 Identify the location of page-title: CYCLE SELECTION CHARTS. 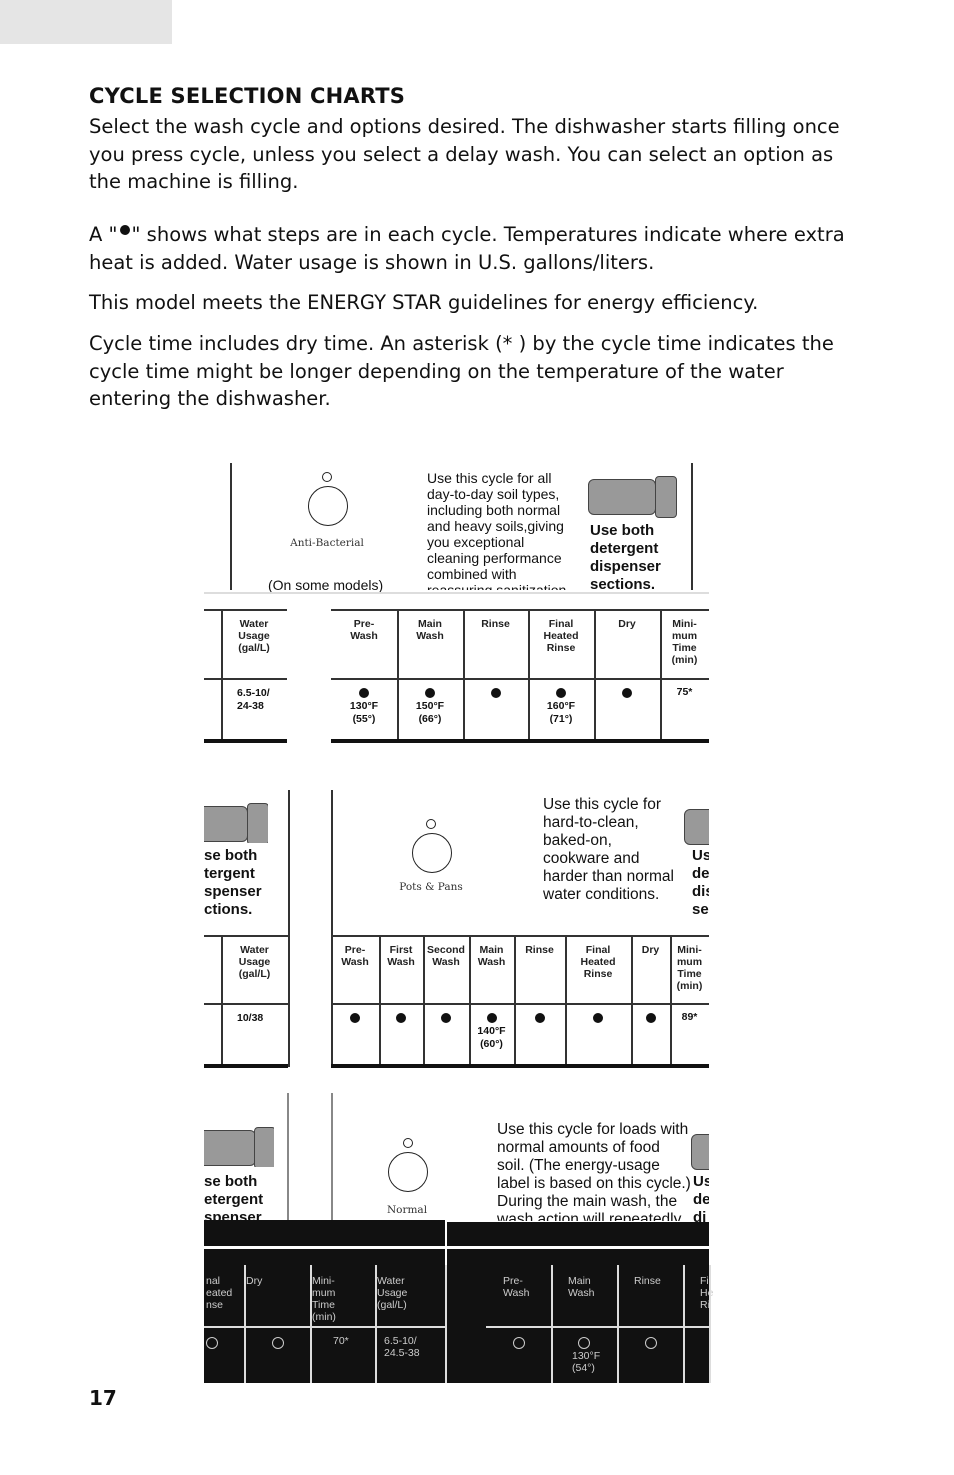
(247, 96).